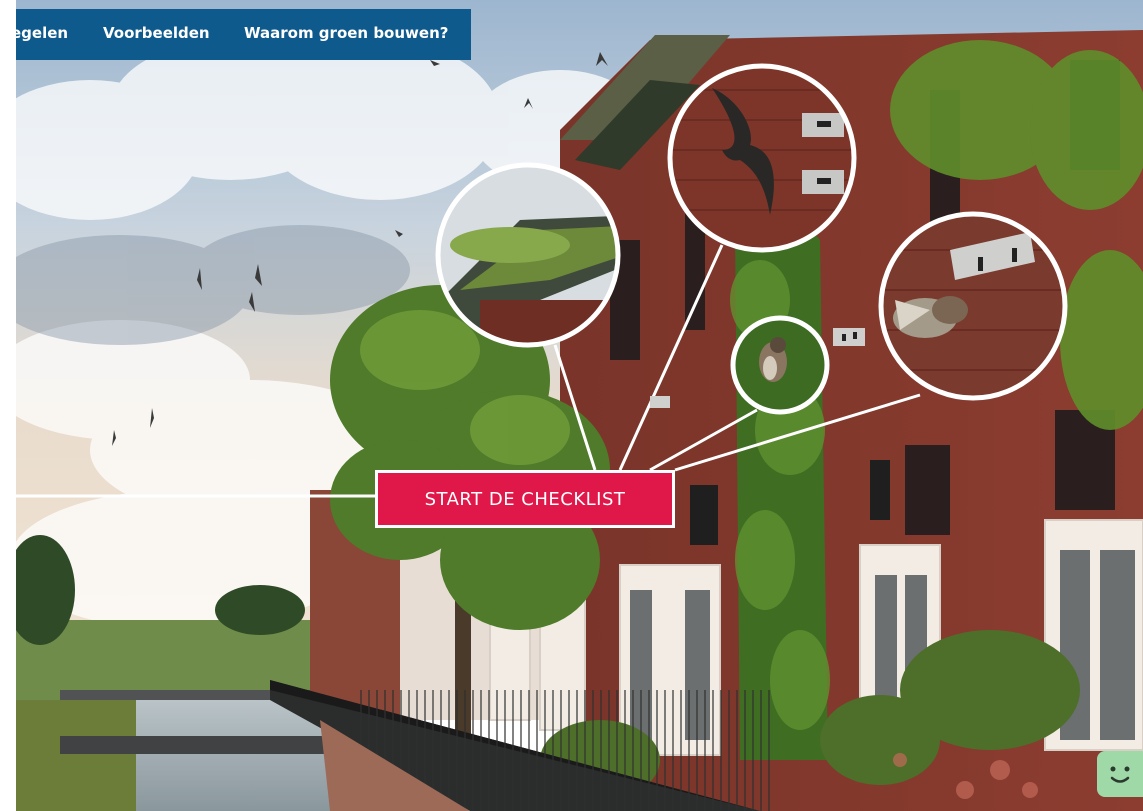  I want to click on chat-widget-button, so click(1120, 774).